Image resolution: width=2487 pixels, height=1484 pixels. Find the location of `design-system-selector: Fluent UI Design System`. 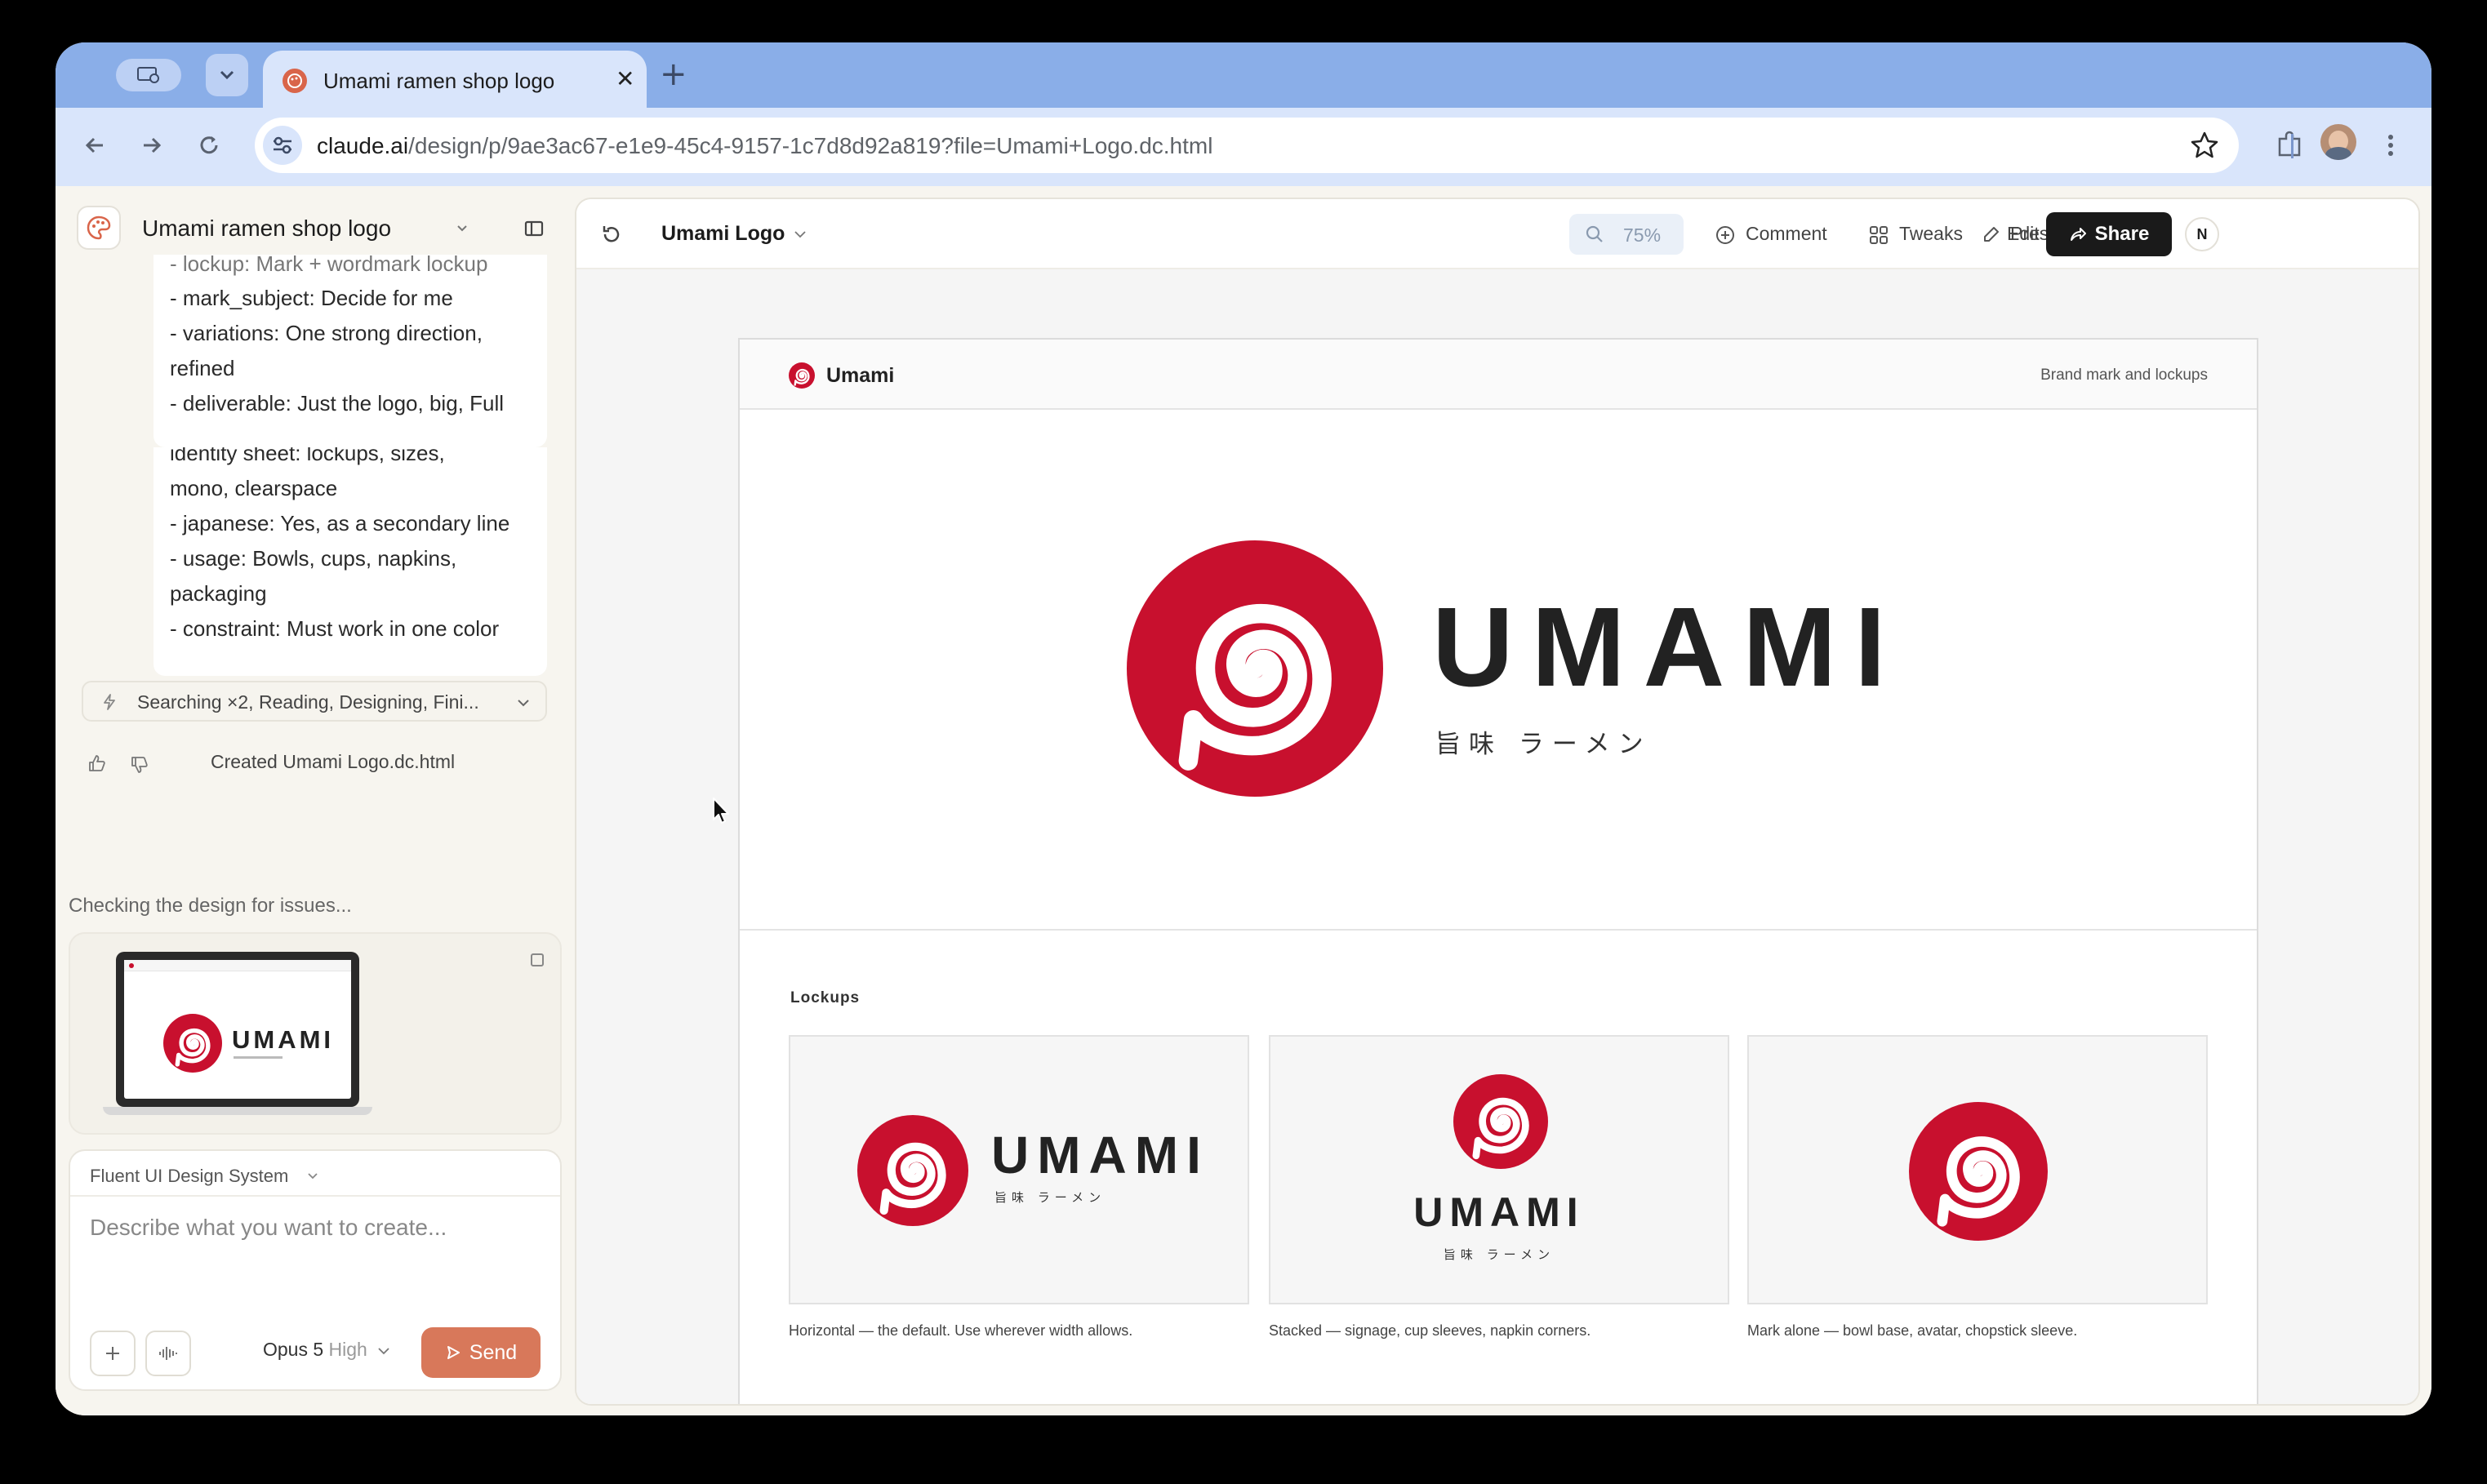

design-system-selector: Fluent UI Design System is located at coordinates (217, 1173).